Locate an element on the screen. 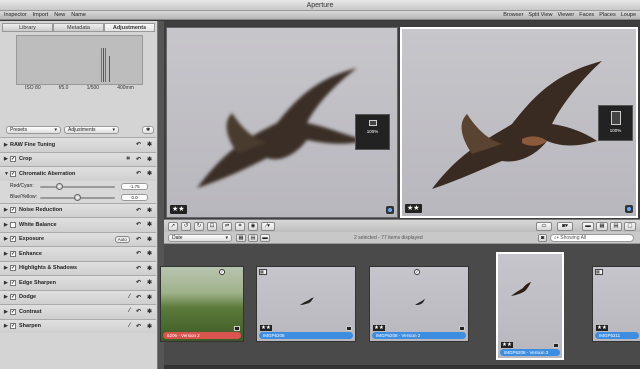 This screenshot has height=369, width=640. panel-highlights-shadows: ▶ ✓ Highlights & Shadows ↶ ✱ is located at coordinates (78, 267).